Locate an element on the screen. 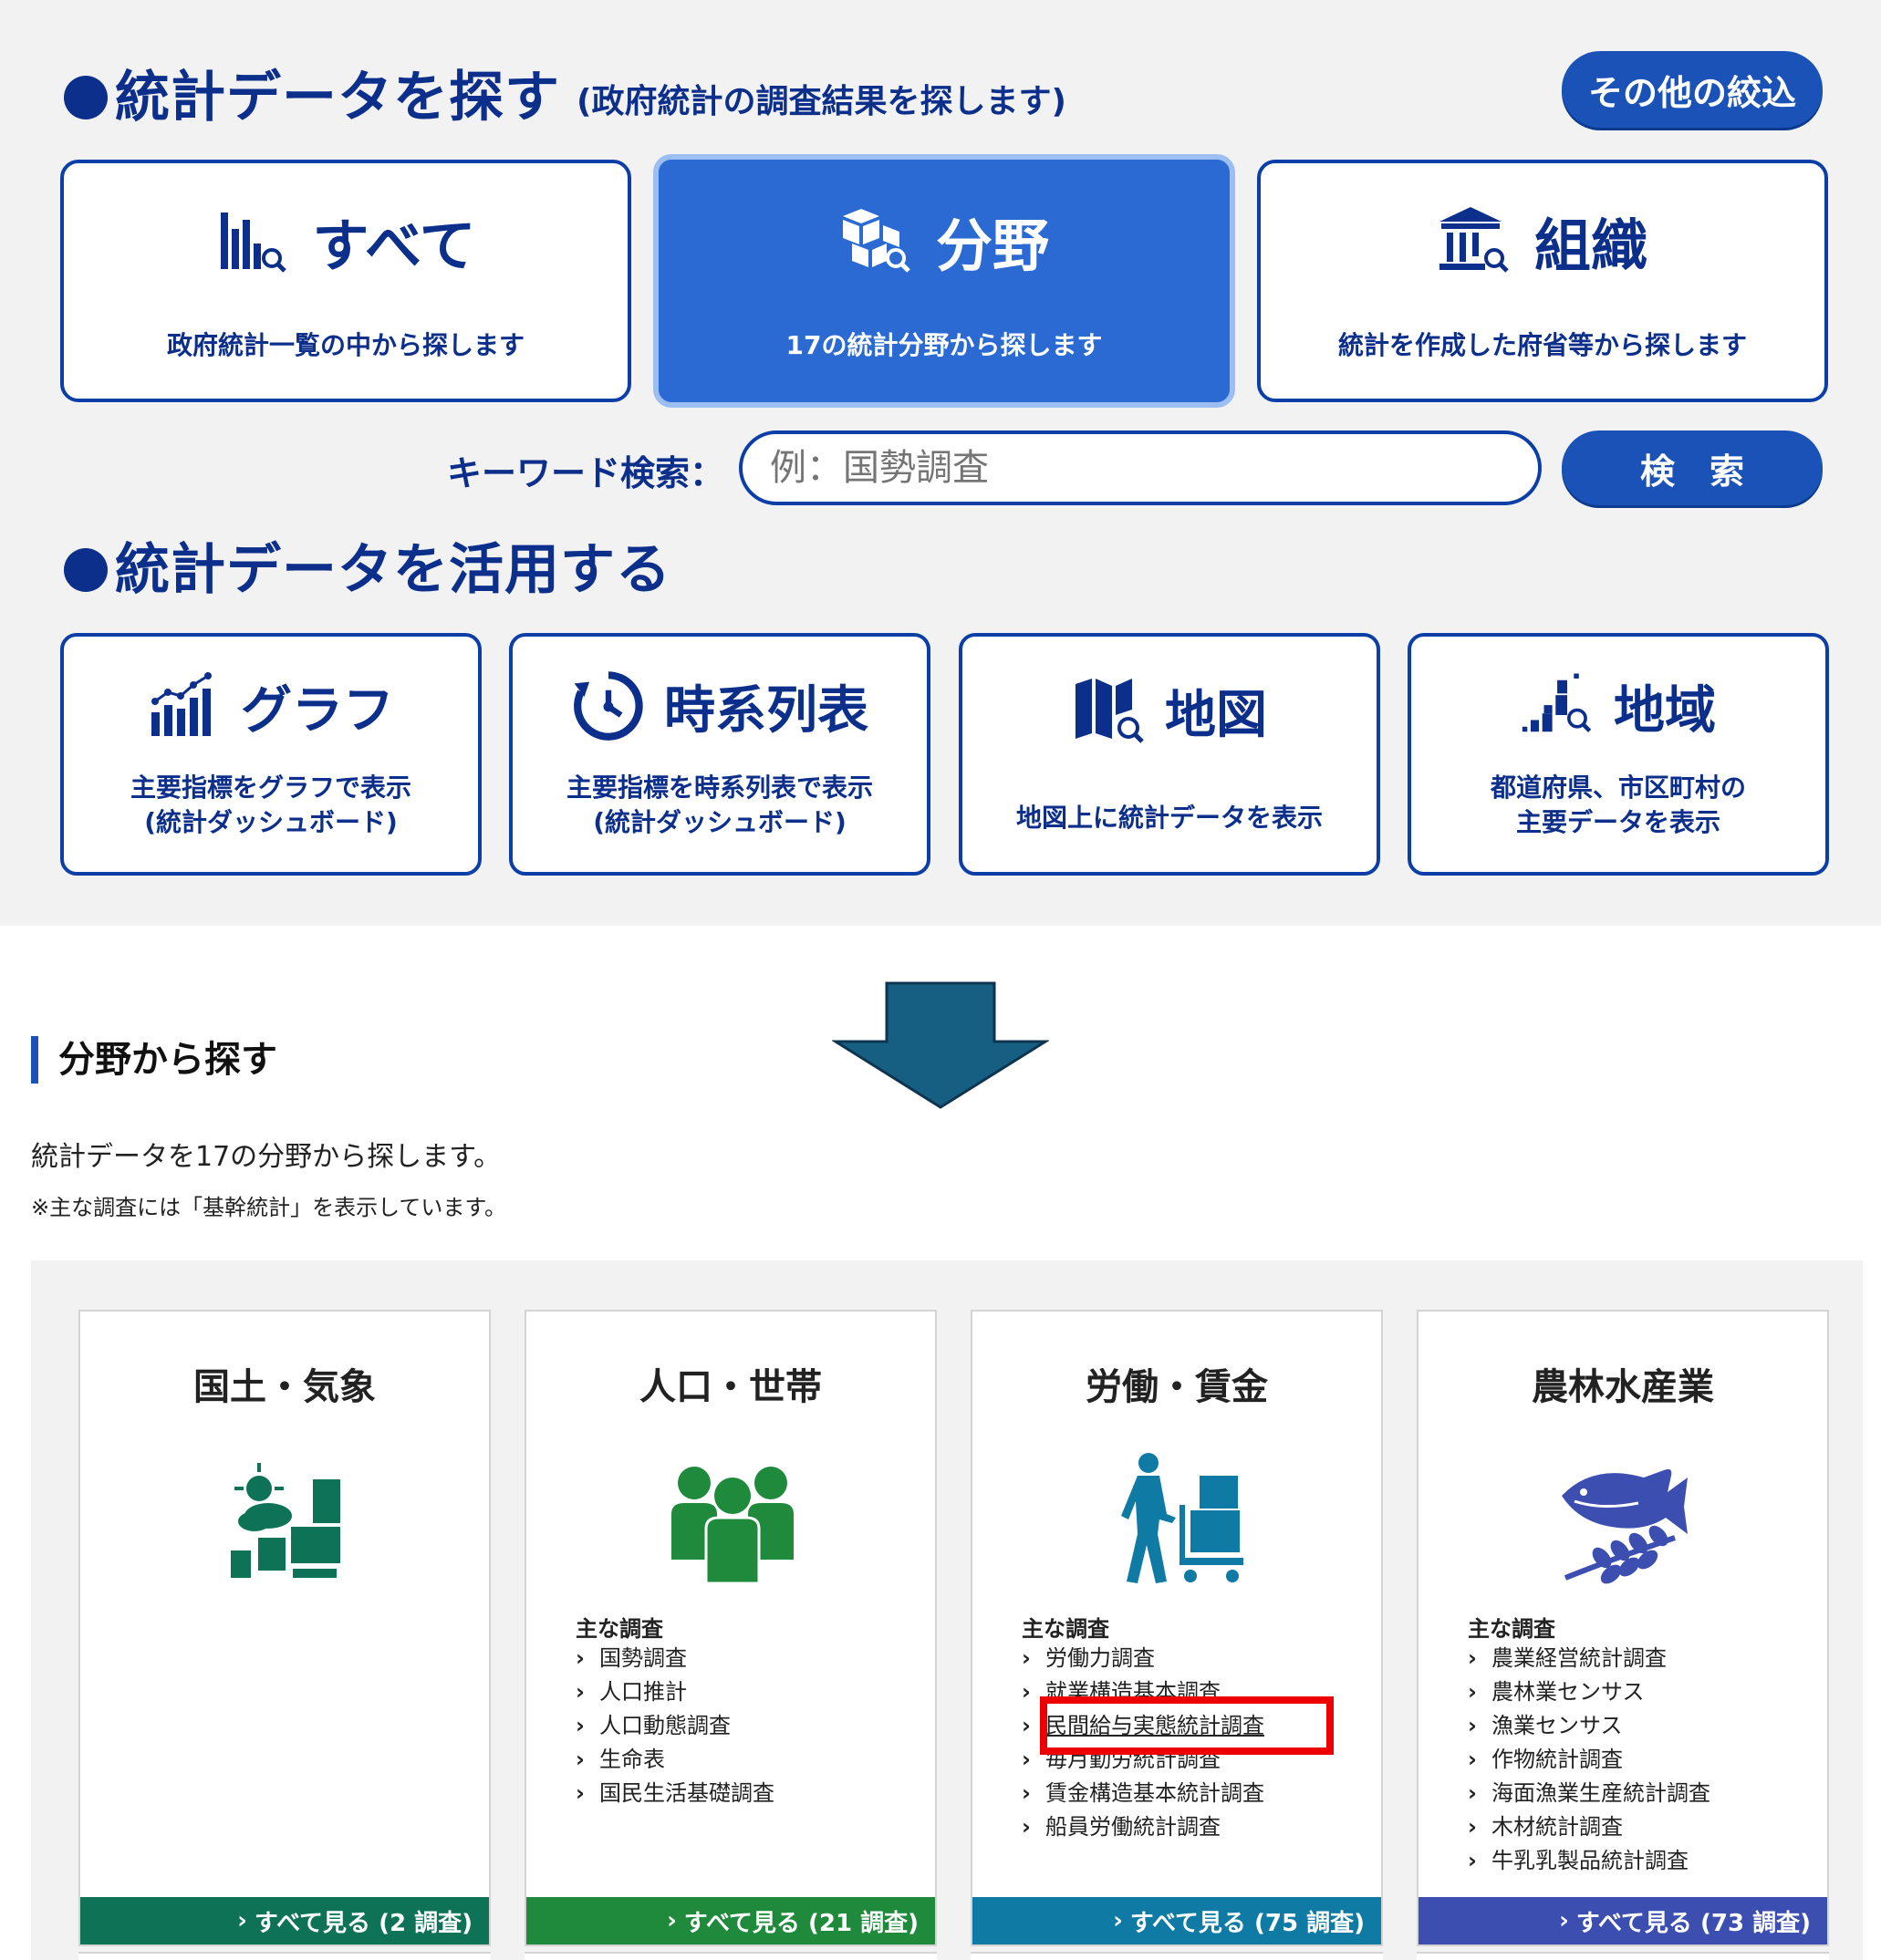 The width and height of the screenshot is (1881, 1960). use-card-title: グラフ is located at coordinates (317, 710).